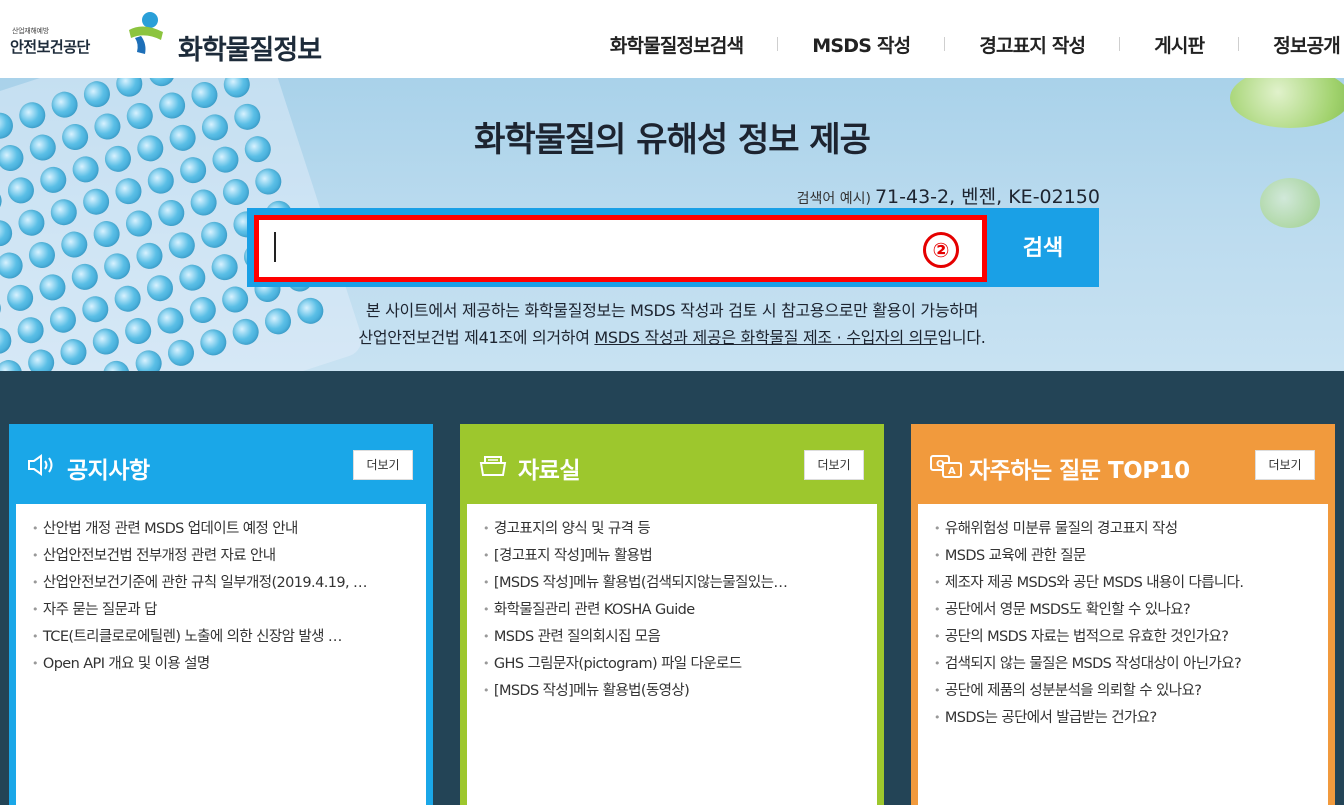  I want to click on org-tagline: 산업재해예방, so click(30, 31).